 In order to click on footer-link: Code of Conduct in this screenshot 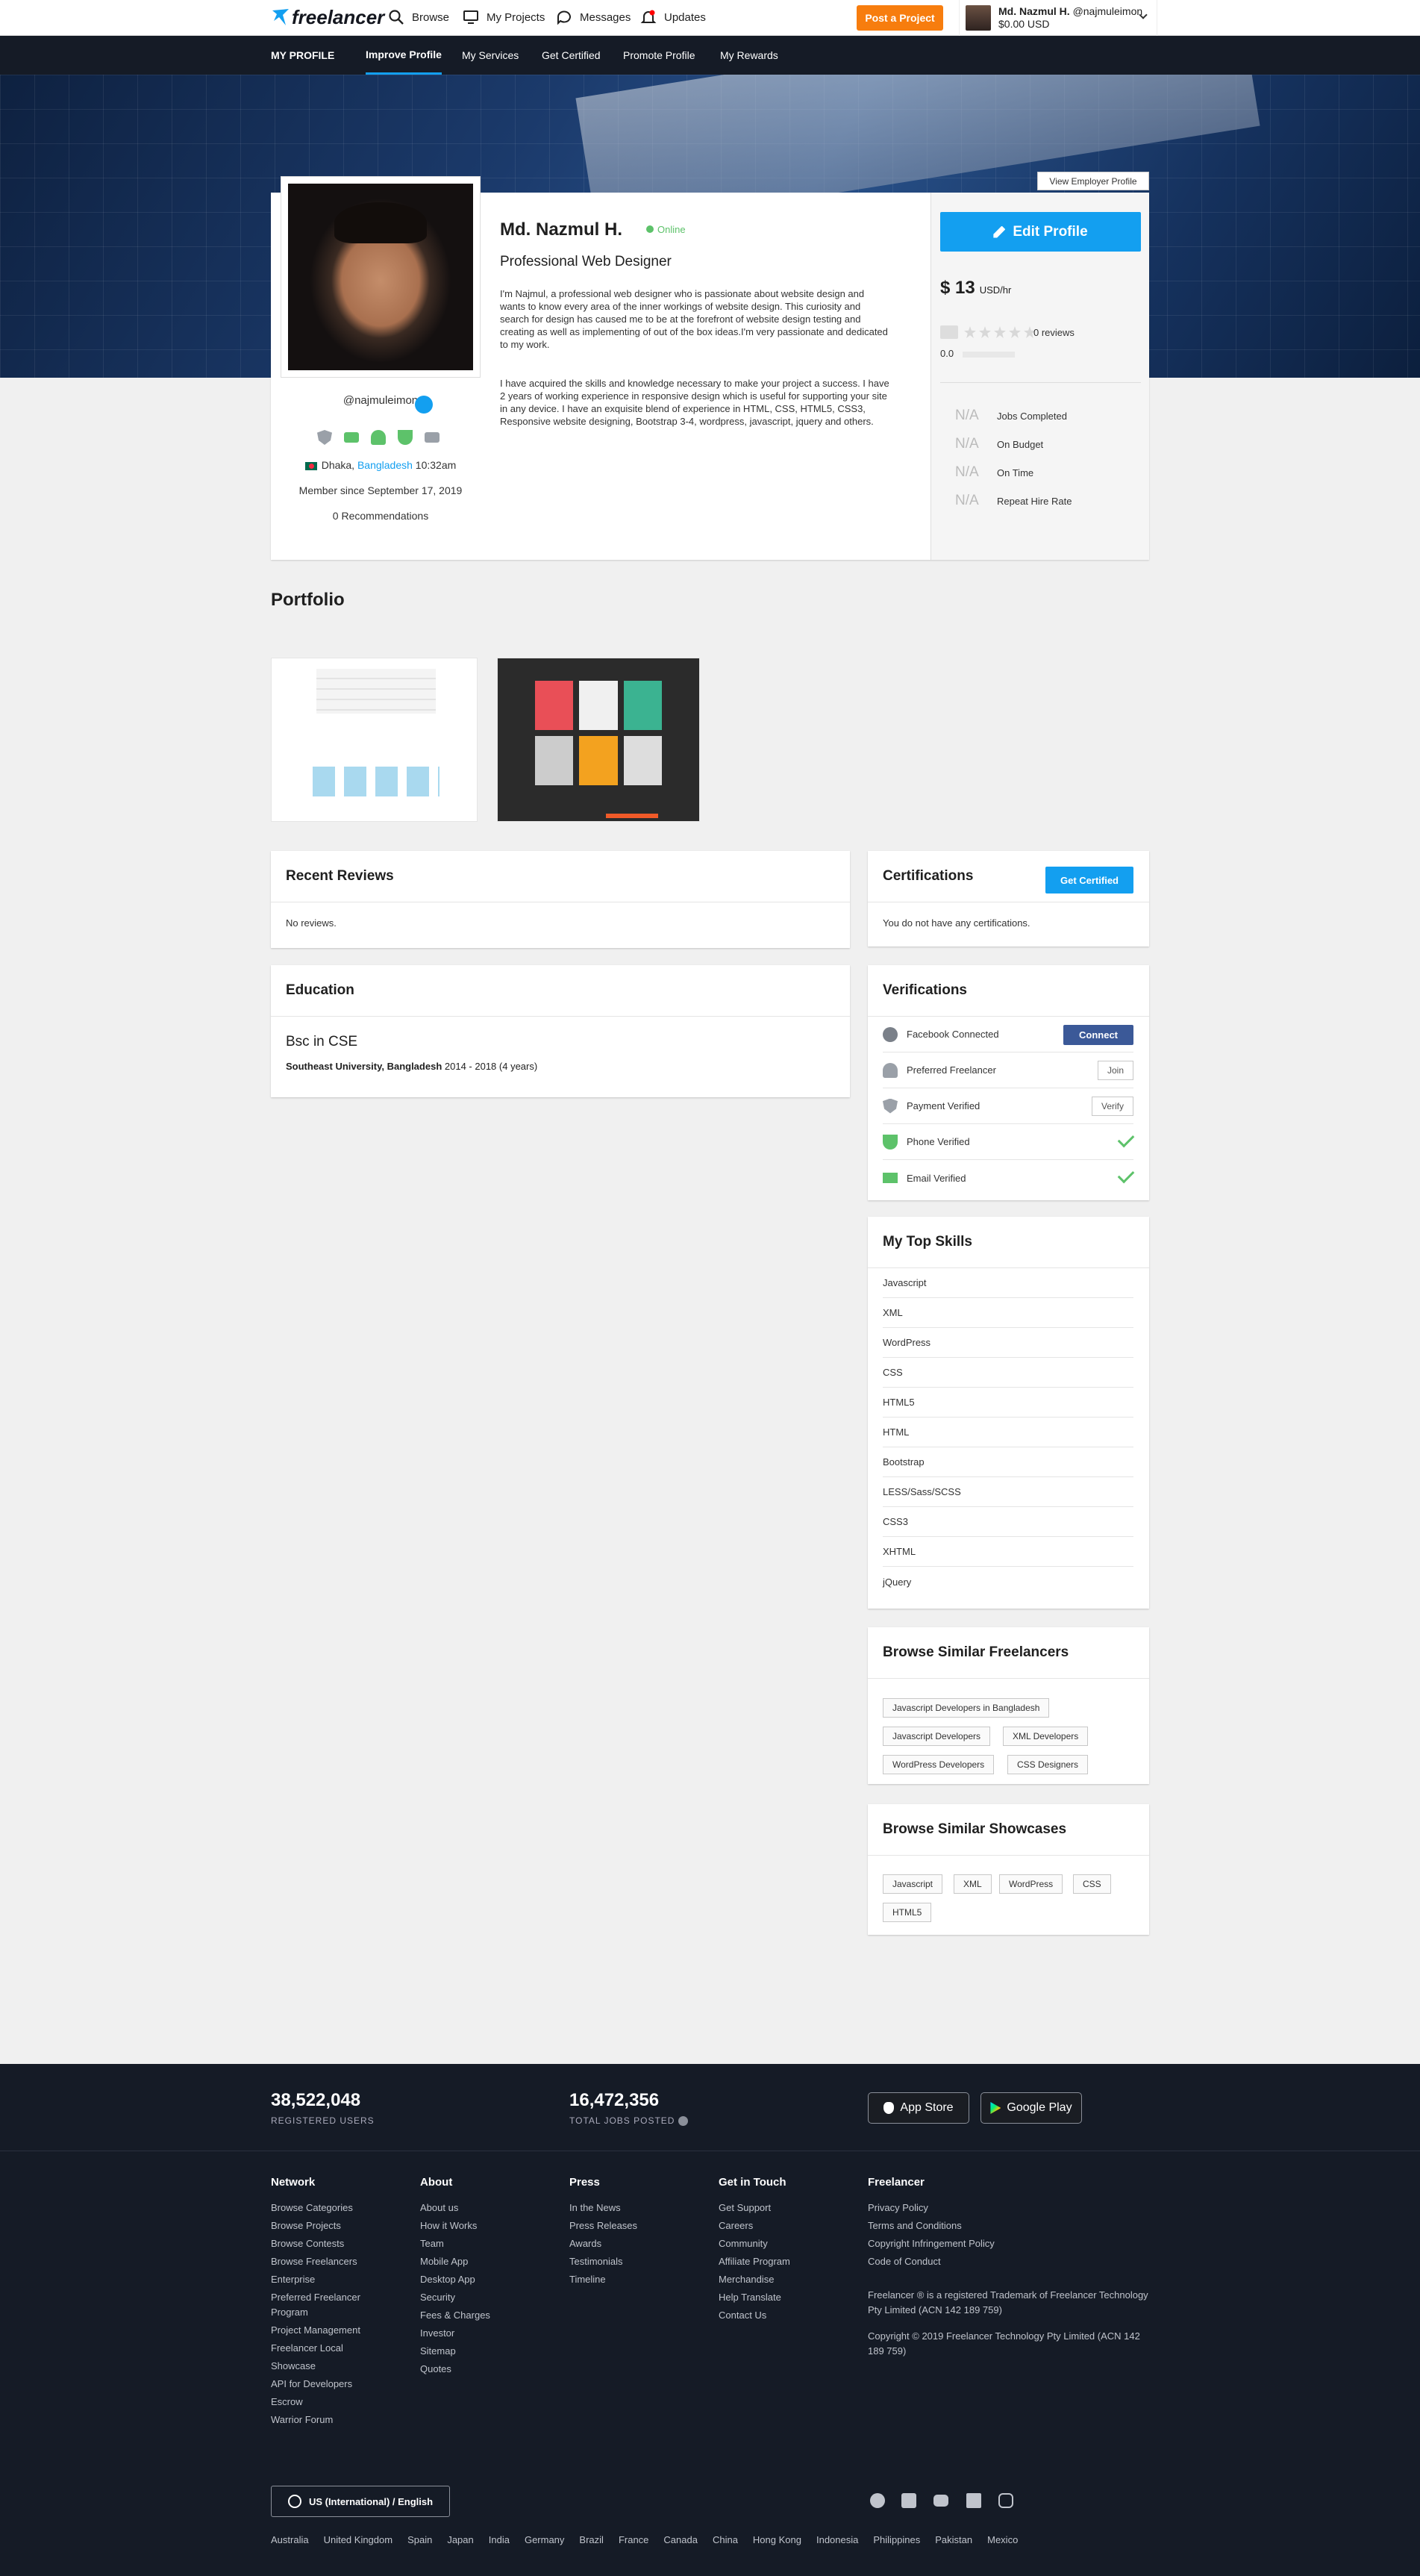, I will do `click(943, 2262)`.